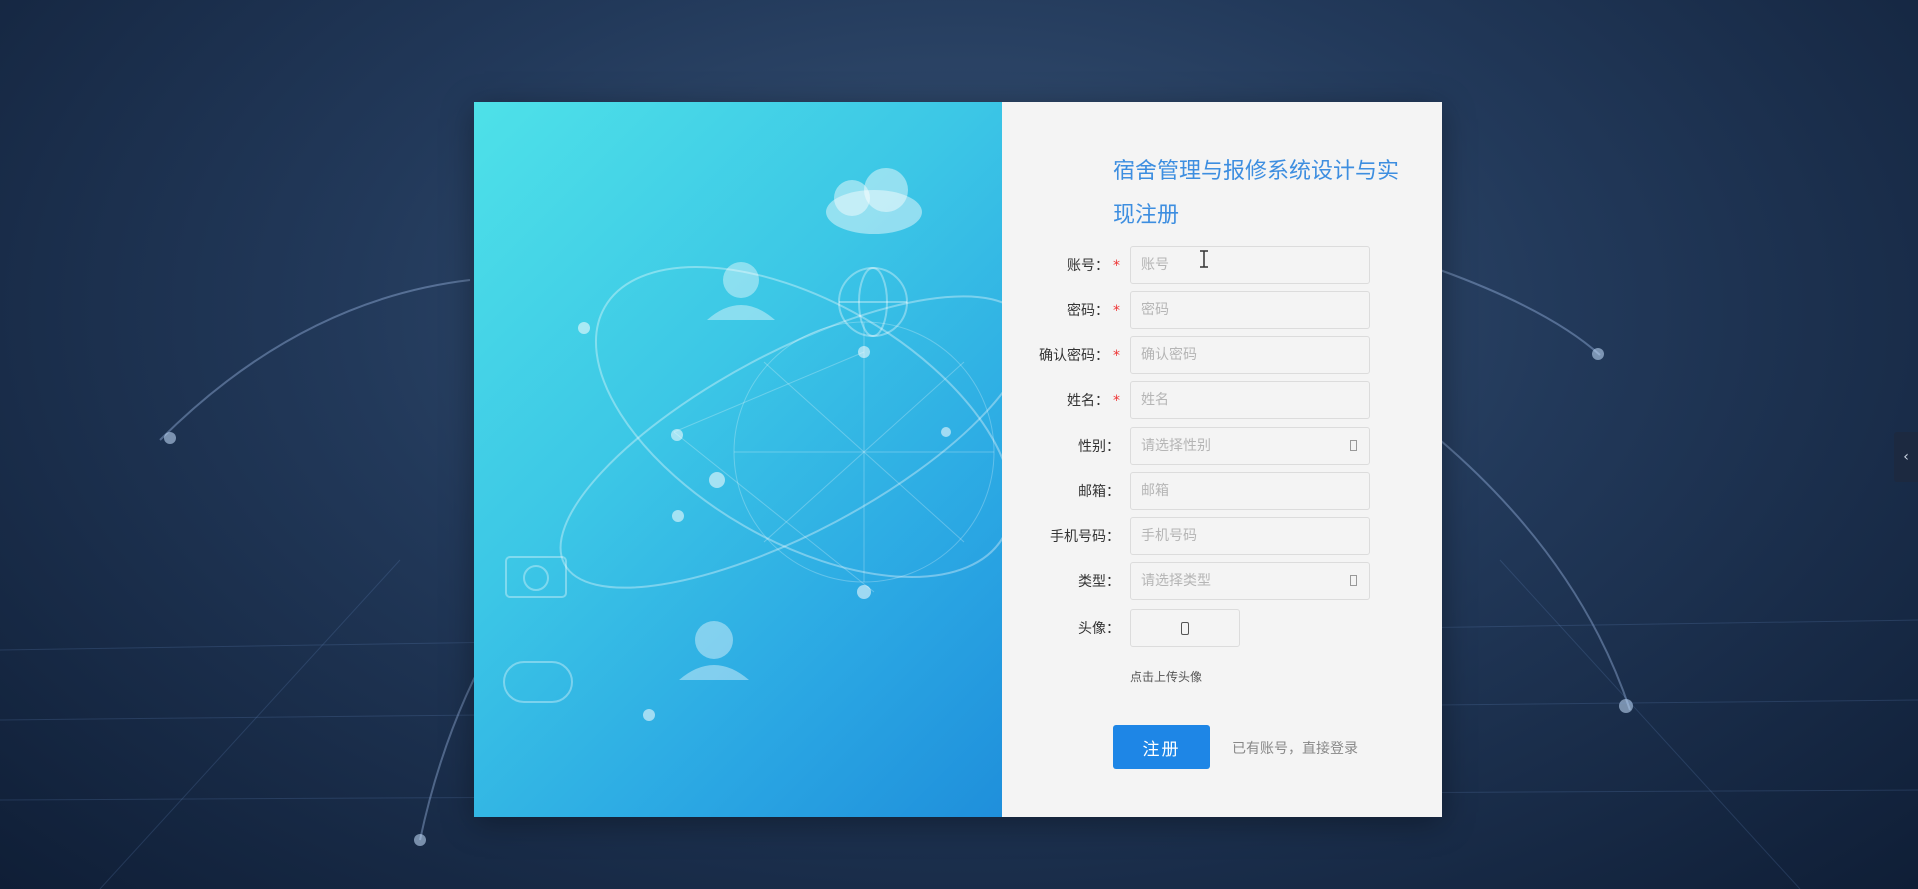  I want to click on name-input, so click(1250, 400).